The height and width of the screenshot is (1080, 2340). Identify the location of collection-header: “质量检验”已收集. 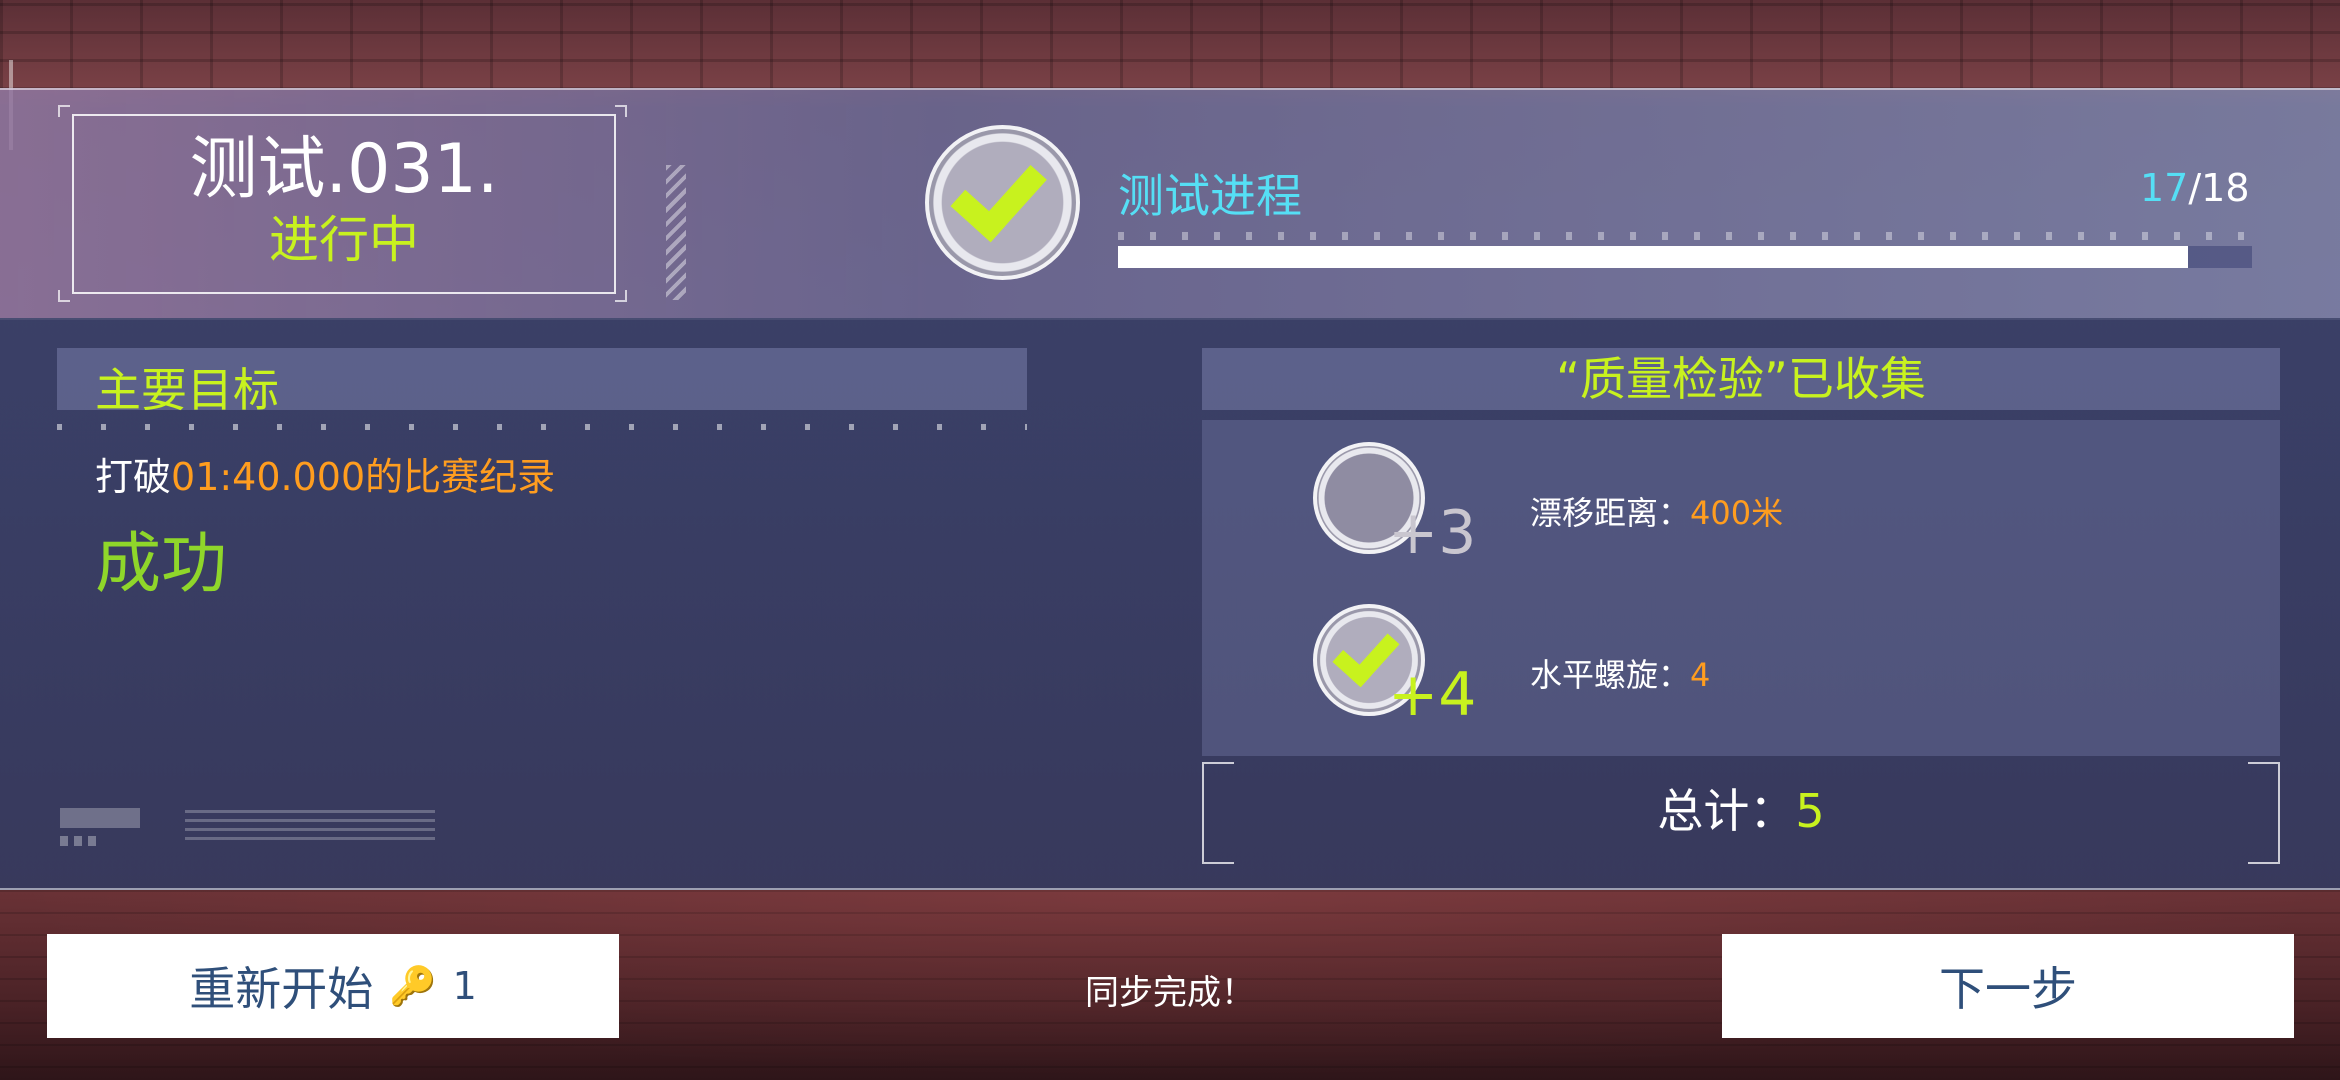
(1741, 379).